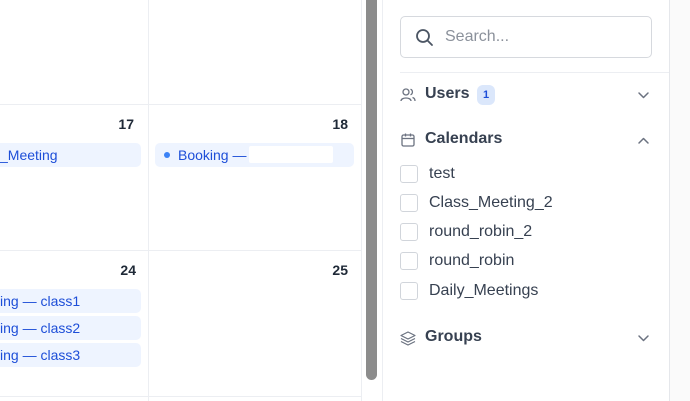 The height and width of the screenshot is (401, 690). What do you see at coordinates (545, 37) in the screenshot?
I see `search-input` at bounding box center [545, 37].